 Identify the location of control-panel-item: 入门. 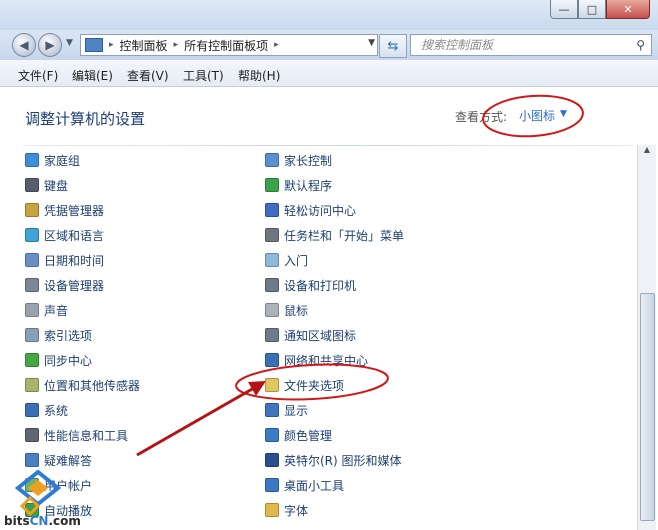
(286, 260).